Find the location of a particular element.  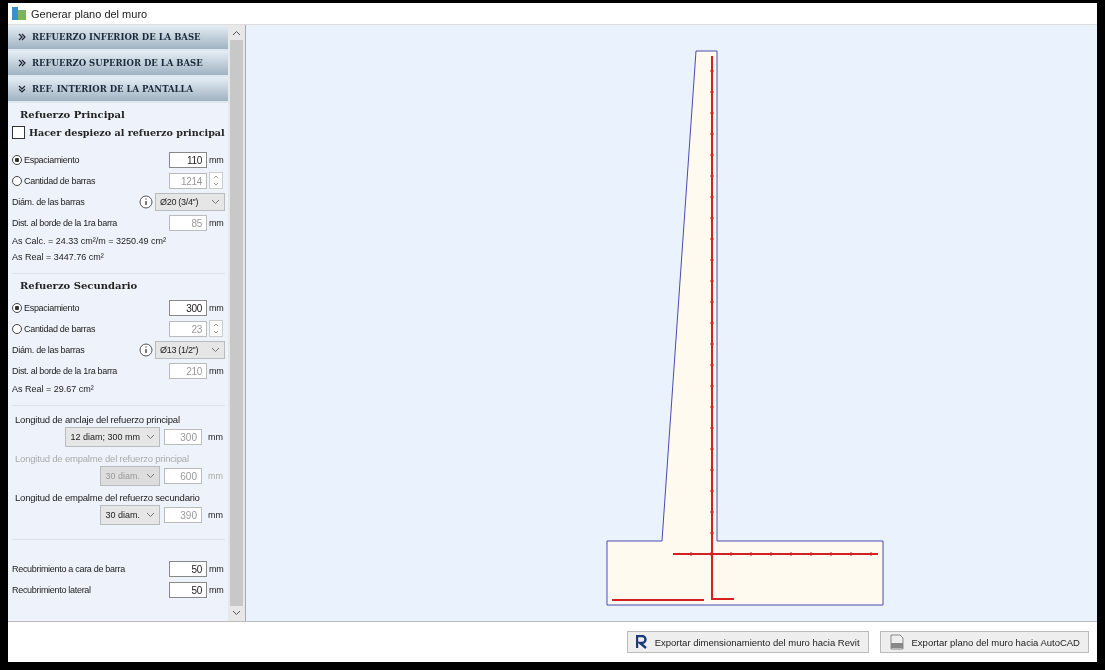

scrollbar is located at coordinates (236, 323).